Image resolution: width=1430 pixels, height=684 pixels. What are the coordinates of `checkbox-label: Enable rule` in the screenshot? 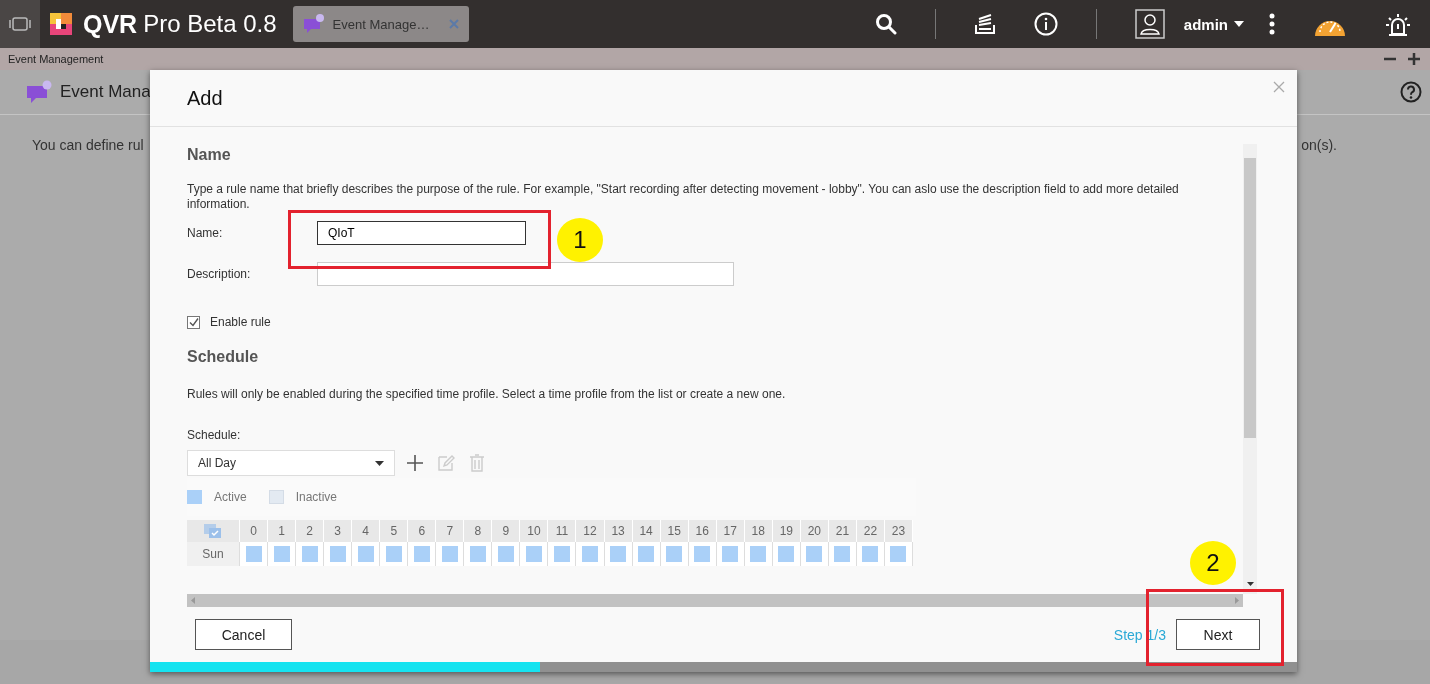 It's located at (240, 322).